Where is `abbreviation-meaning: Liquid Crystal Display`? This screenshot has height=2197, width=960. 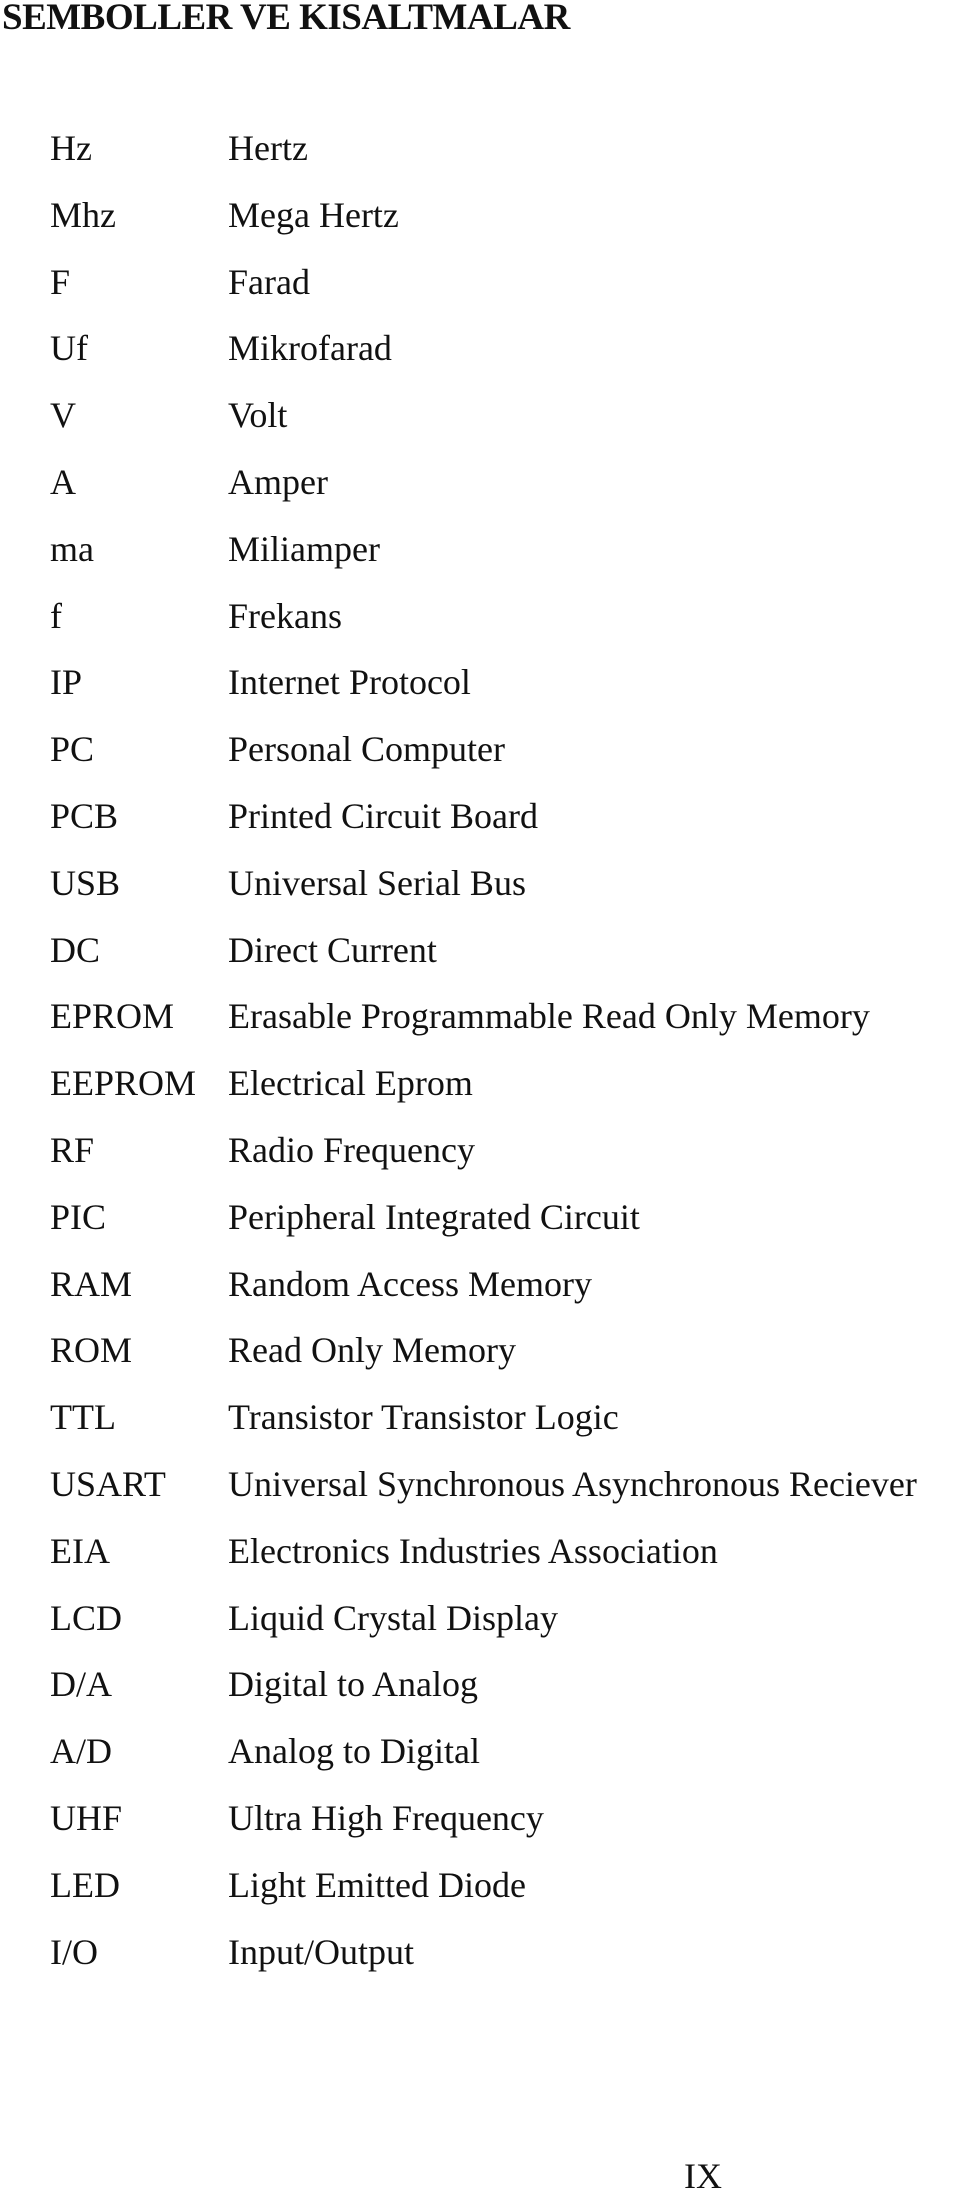
abbreviation-meaning: Liquid Crystal Display is located at coordinates (393, 1617).